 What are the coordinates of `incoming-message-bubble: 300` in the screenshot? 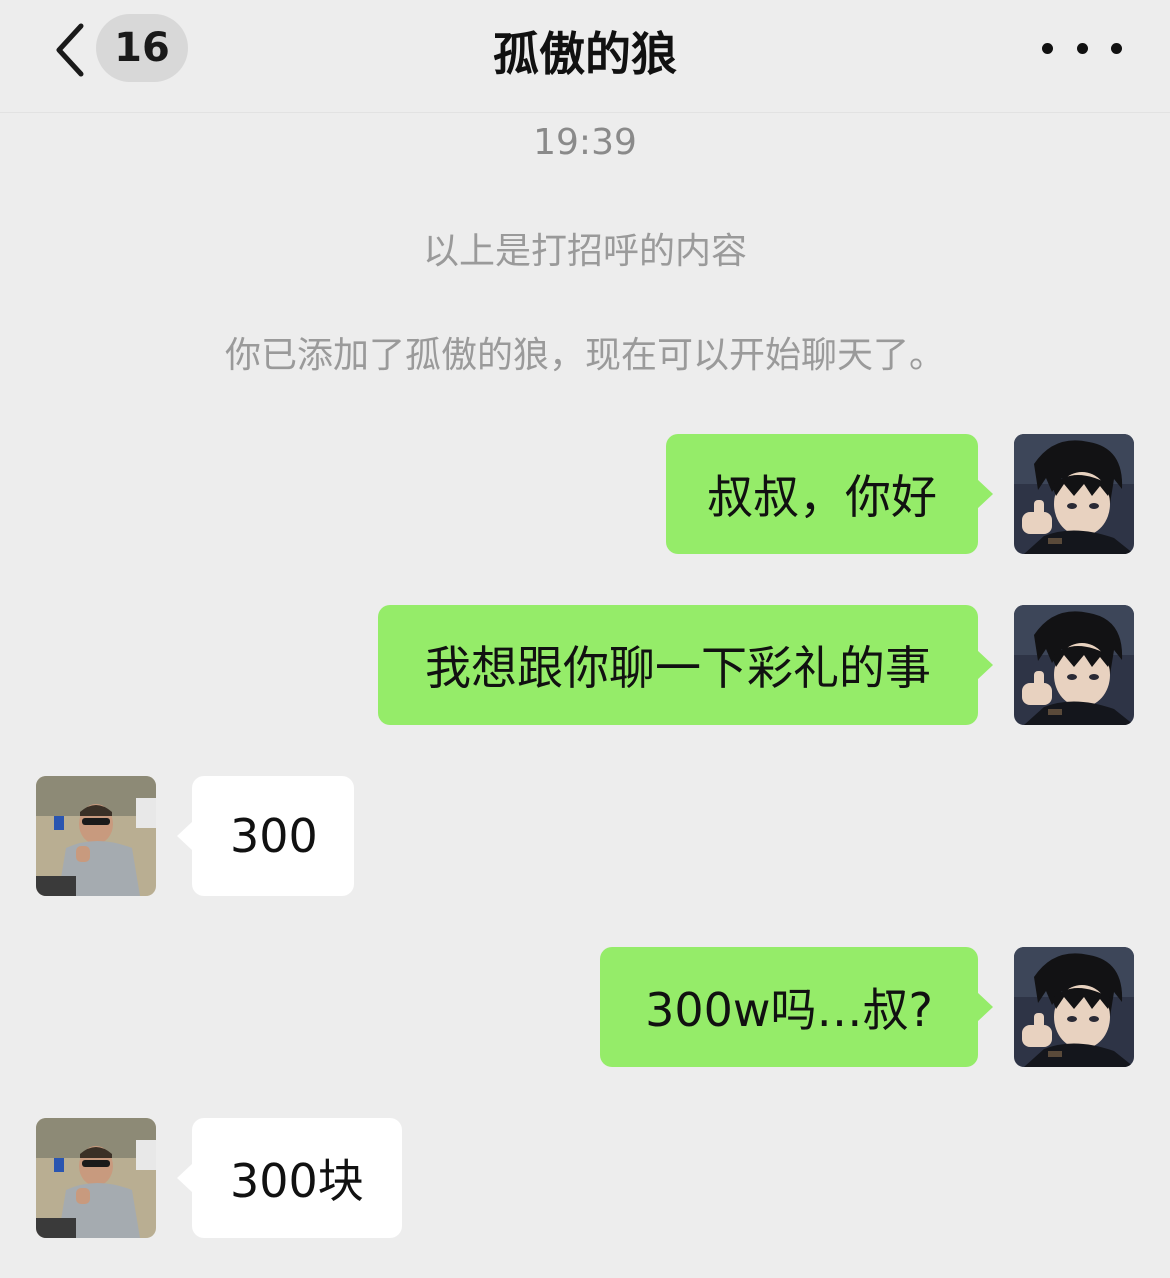 It's located at (265, 836).